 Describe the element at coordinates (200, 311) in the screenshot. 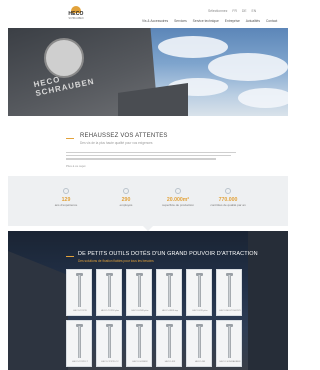

I see `product-label: HECO-FIX-plus` at that location.